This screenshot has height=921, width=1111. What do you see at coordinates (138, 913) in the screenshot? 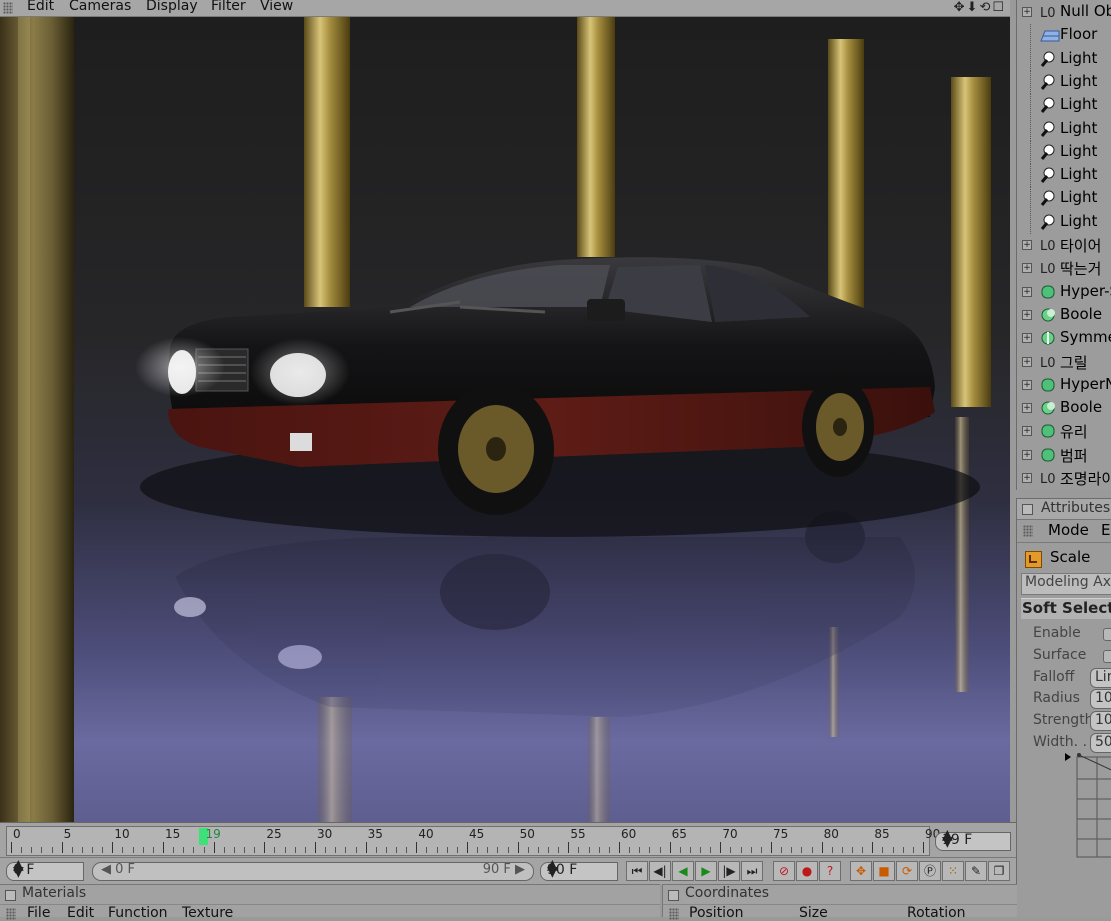
I see `materials-menu-function: Function` at bounding box center [138, 913].